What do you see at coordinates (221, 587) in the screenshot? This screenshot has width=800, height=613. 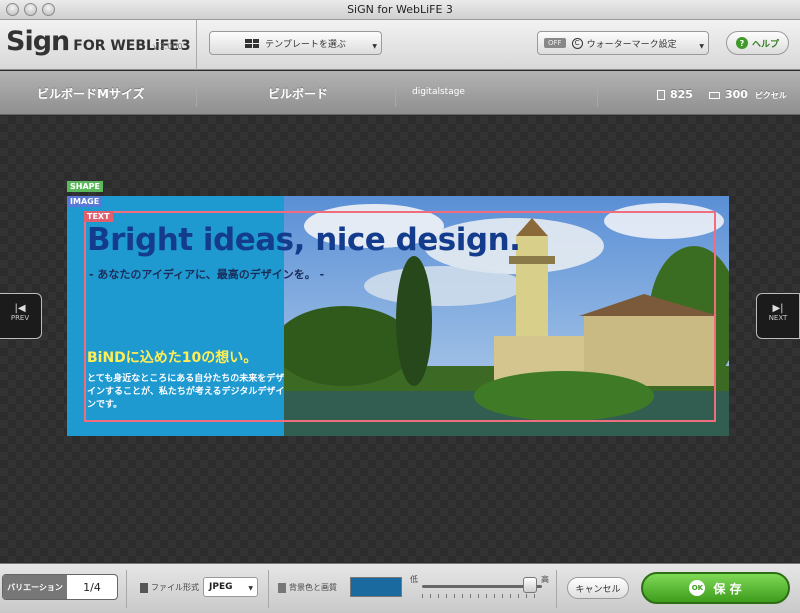 I see `file-format-value: JPEG` at bounding box center [221, 587].